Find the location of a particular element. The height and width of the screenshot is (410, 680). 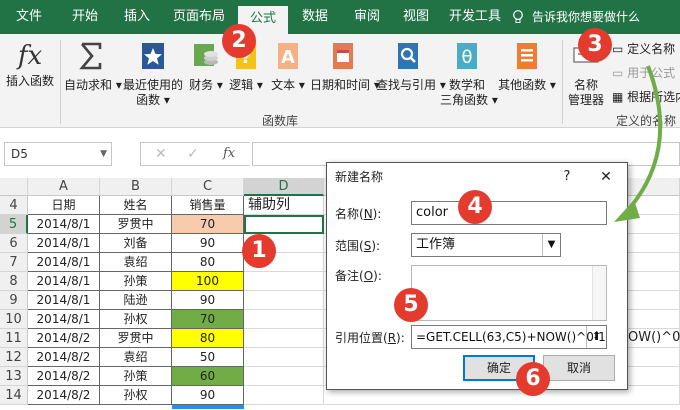

callout-3: 3 is located at coordinates (595, 45).